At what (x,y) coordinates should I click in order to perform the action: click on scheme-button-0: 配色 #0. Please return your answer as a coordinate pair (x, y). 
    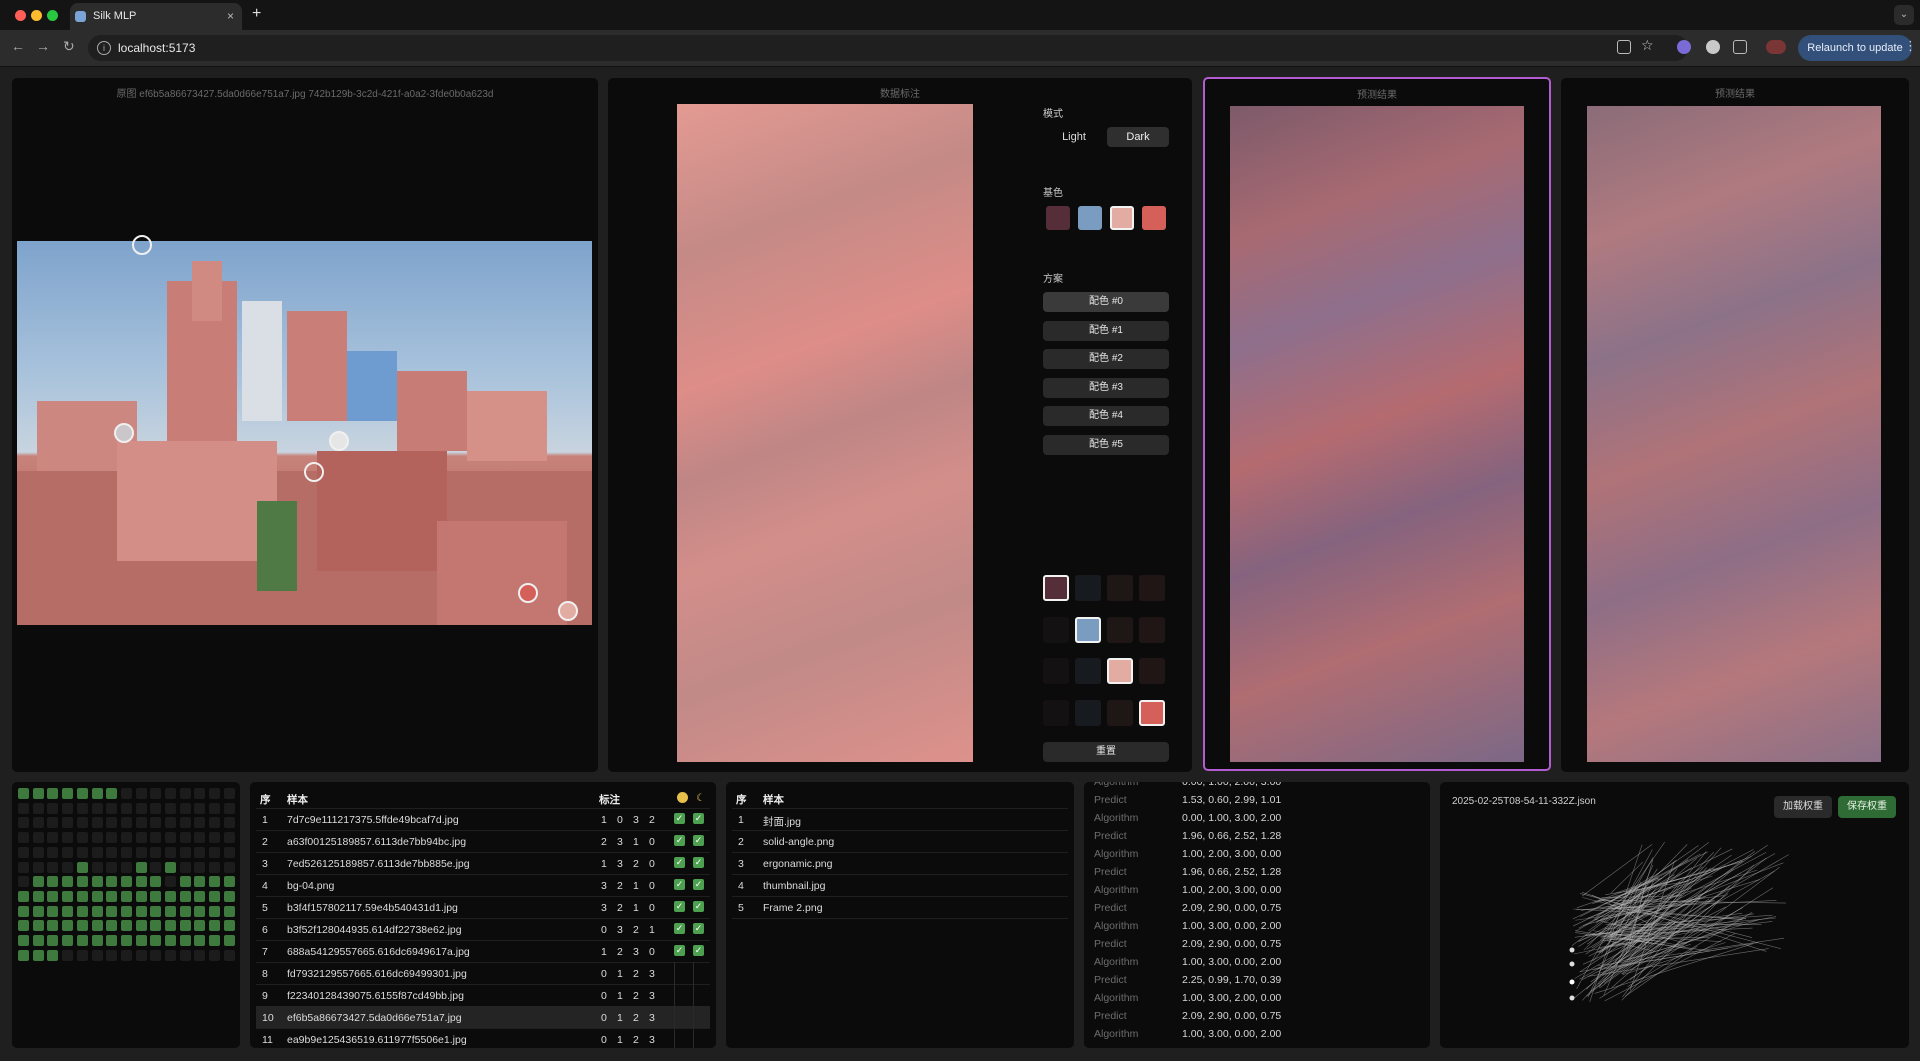
    Looking at the image, I should click on (1106, 302).